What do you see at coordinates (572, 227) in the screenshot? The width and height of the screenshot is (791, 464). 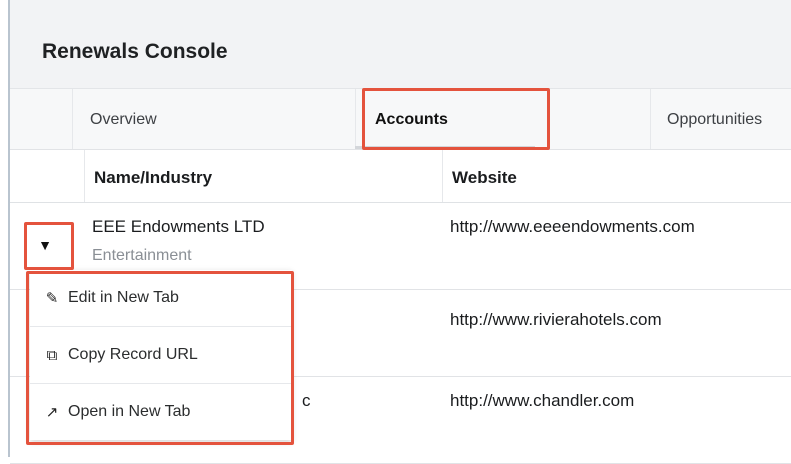 I see `account-website: http://www.eeeendowments.com` at bounding box center [572, 227].